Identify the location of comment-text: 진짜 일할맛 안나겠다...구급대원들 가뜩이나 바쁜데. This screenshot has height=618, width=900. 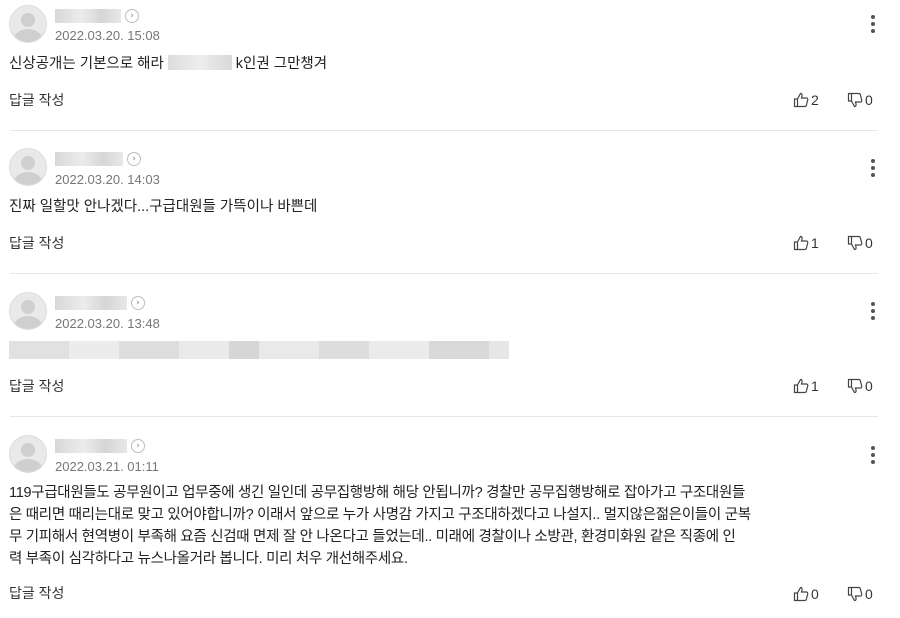
(163, 207).